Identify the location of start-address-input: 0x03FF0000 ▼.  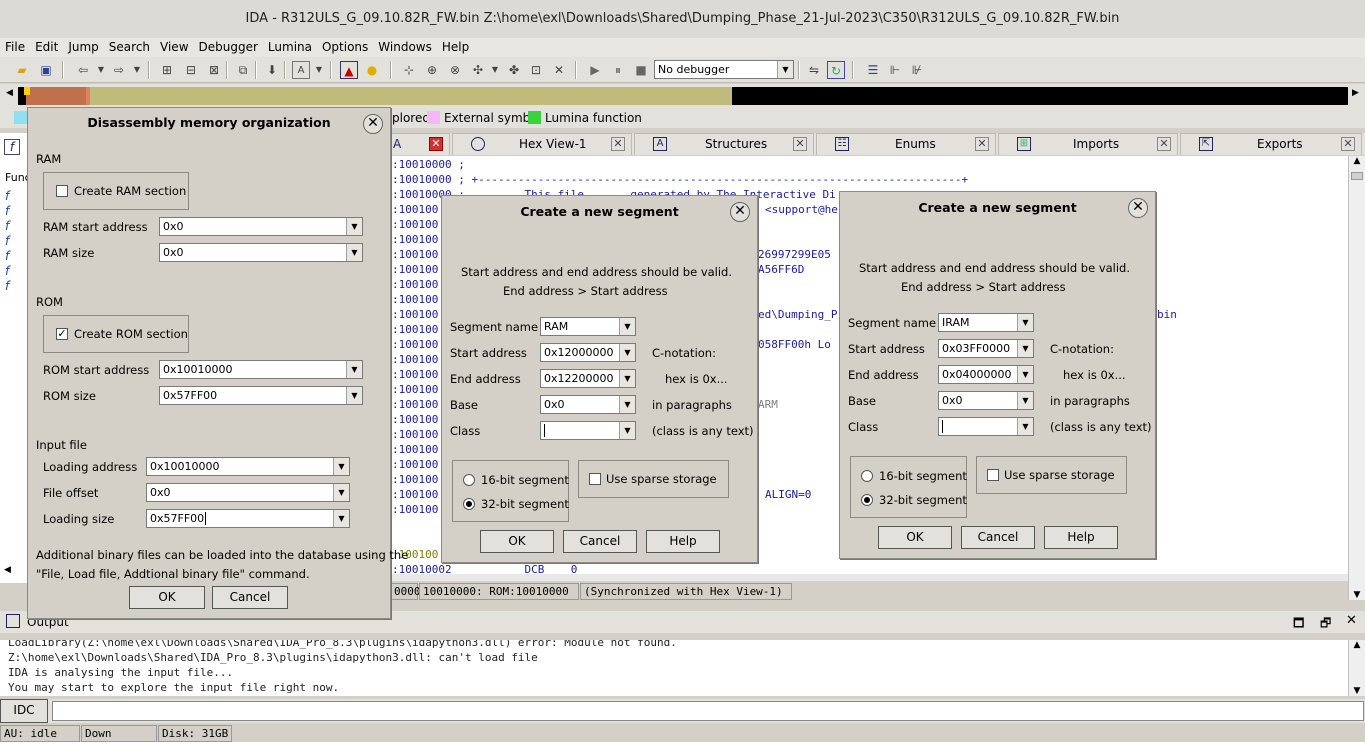
(986, 348).